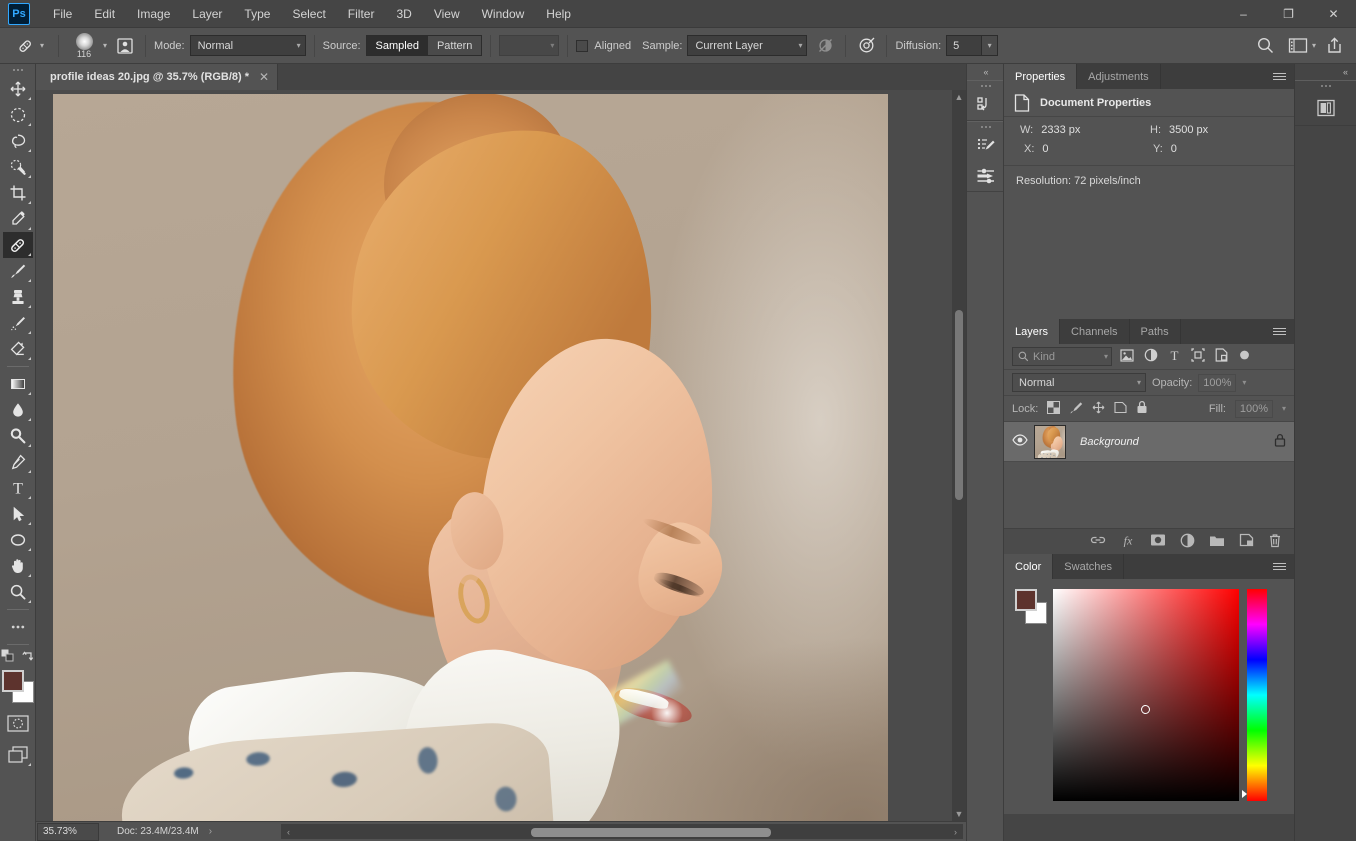 This screenshot has height=841, width=1356. What do you see at coordinates (25, 46) in the screenshot?
I see `healing-brush-icon` at bounding box center [25, 46].